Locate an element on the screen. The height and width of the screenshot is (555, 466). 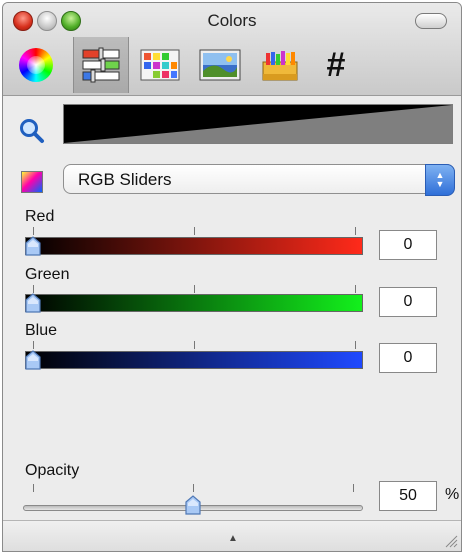
opacity-unit-label: % is located at coordinates (452, 494).